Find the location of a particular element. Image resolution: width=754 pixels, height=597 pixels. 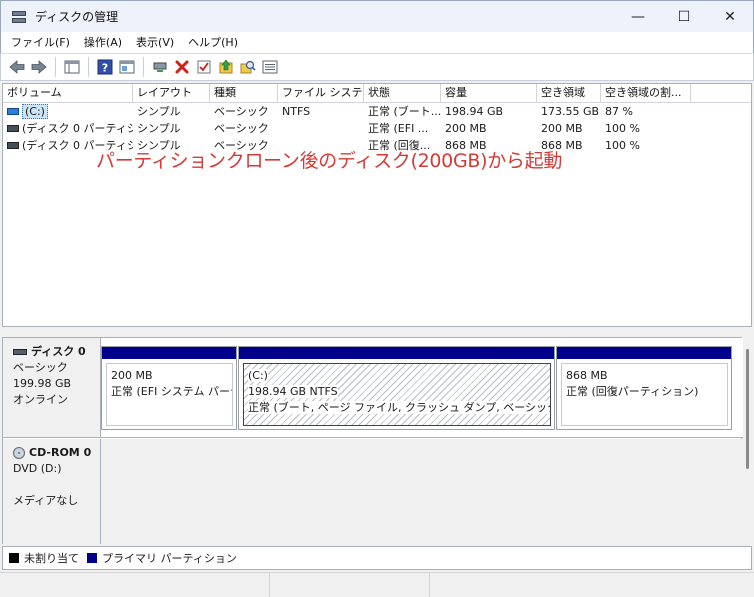

disk-size: 199.98 GB is located at coordinates (42, 383).